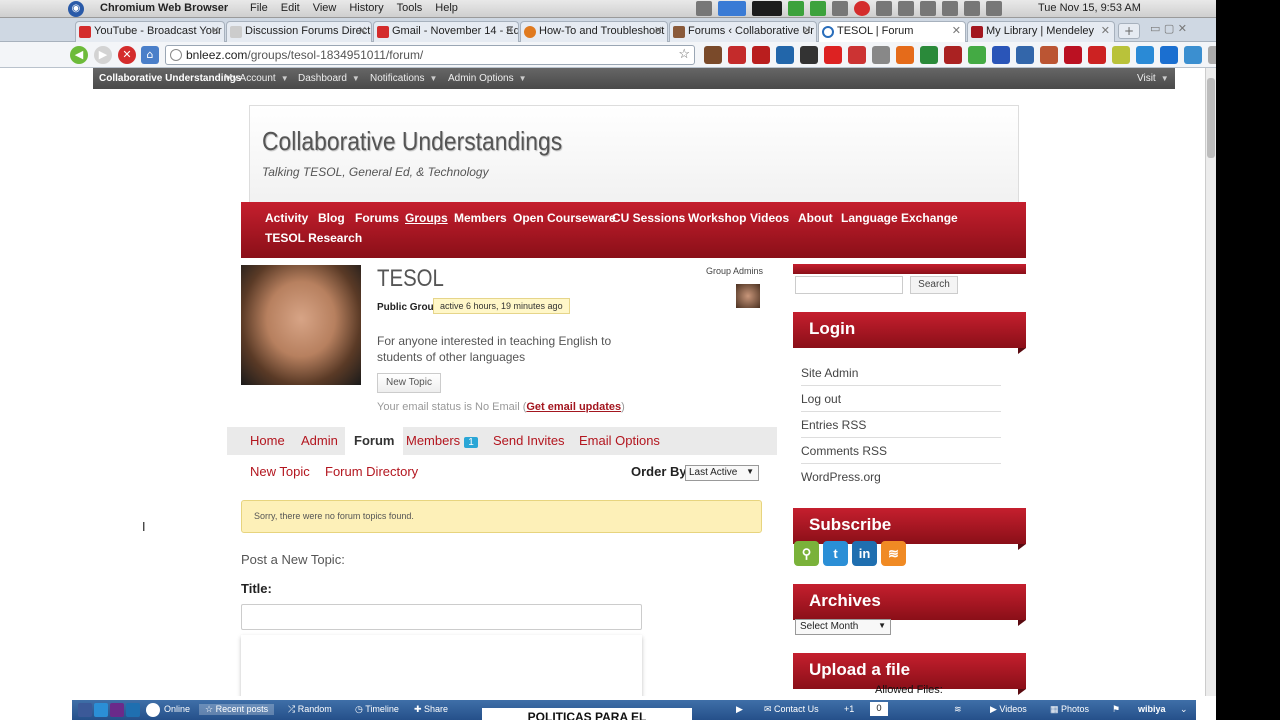 The image size is (1280, 720). Describe the element at coordinates (103, 55) in the screenshot. I see `forward-icon: ▶` at that location.